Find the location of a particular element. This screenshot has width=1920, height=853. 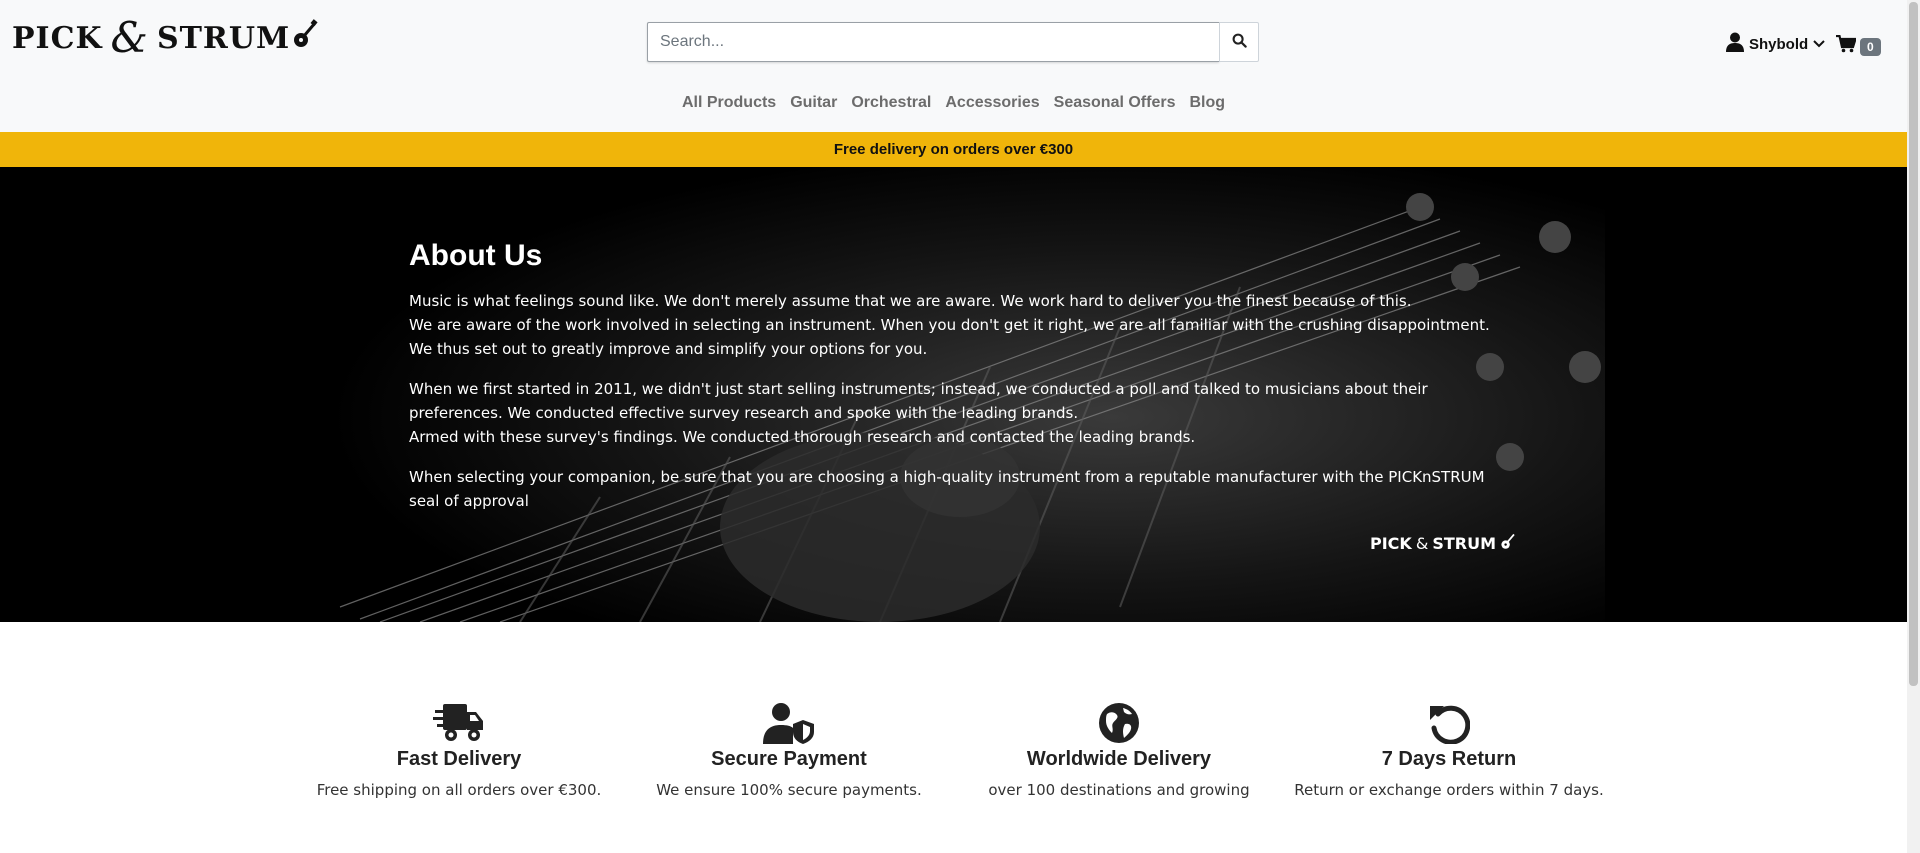

feature-text: Return or exchange orders within 7 days. is located at coordinates (1449, 790).